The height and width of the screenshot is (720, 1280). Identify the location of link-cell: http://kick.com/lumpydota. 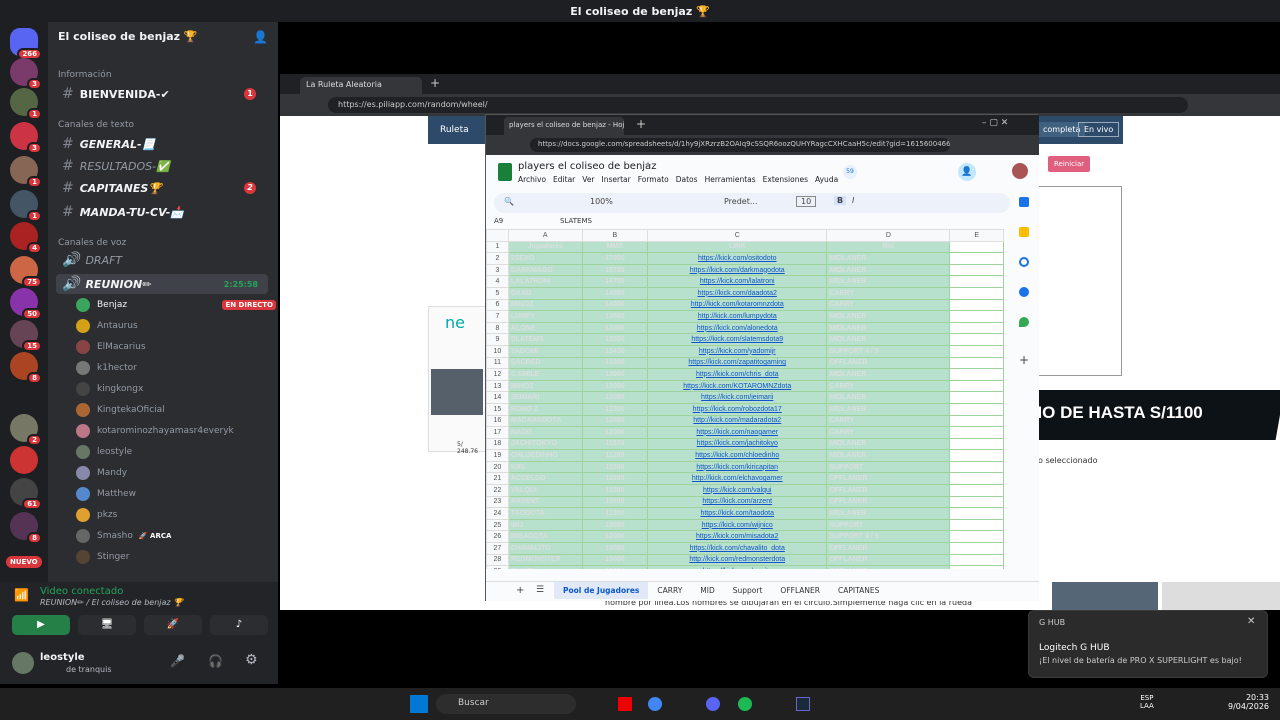
(737, 316).